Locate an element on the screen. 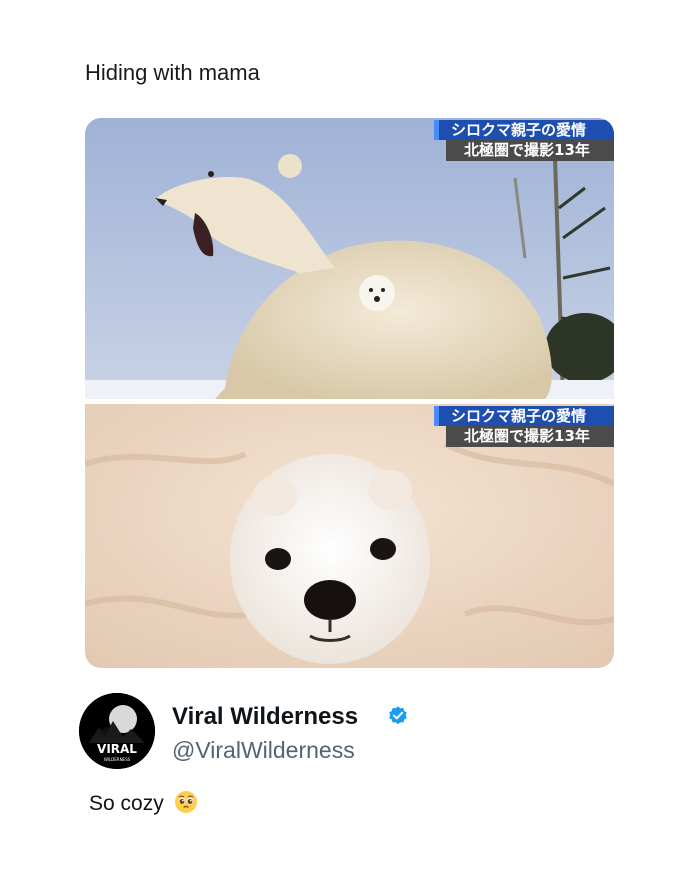  verified-badge-icon is located at coordinates (398, 715).